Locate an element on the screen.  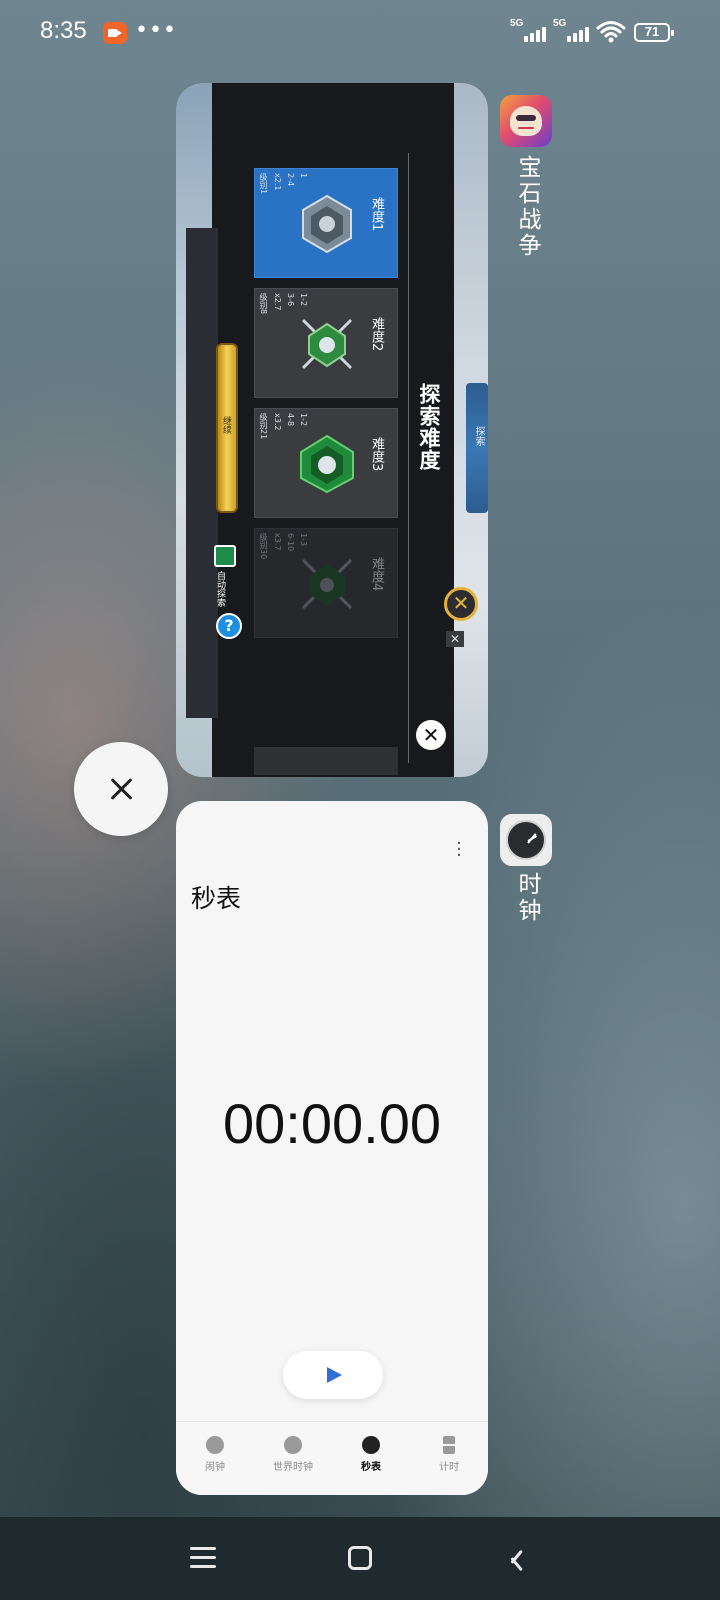
clock-app-icon is located at coordinates (526, 840).